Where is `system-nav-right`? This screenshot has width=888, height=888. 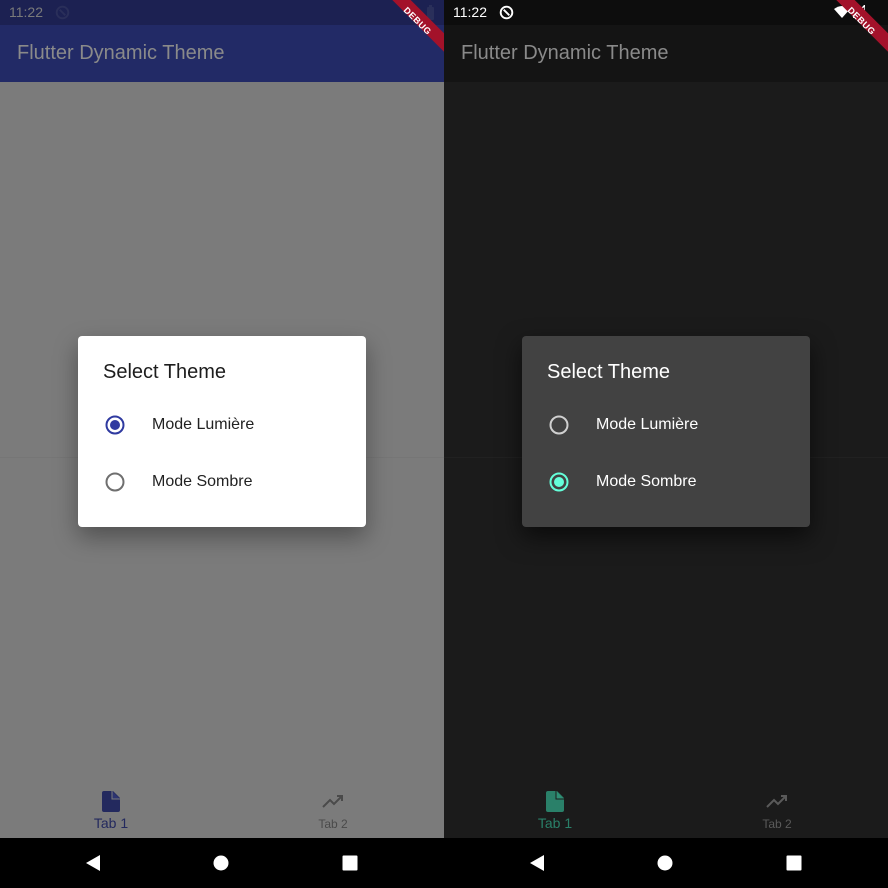
system-nav-right is located at coordinates (666, 863).